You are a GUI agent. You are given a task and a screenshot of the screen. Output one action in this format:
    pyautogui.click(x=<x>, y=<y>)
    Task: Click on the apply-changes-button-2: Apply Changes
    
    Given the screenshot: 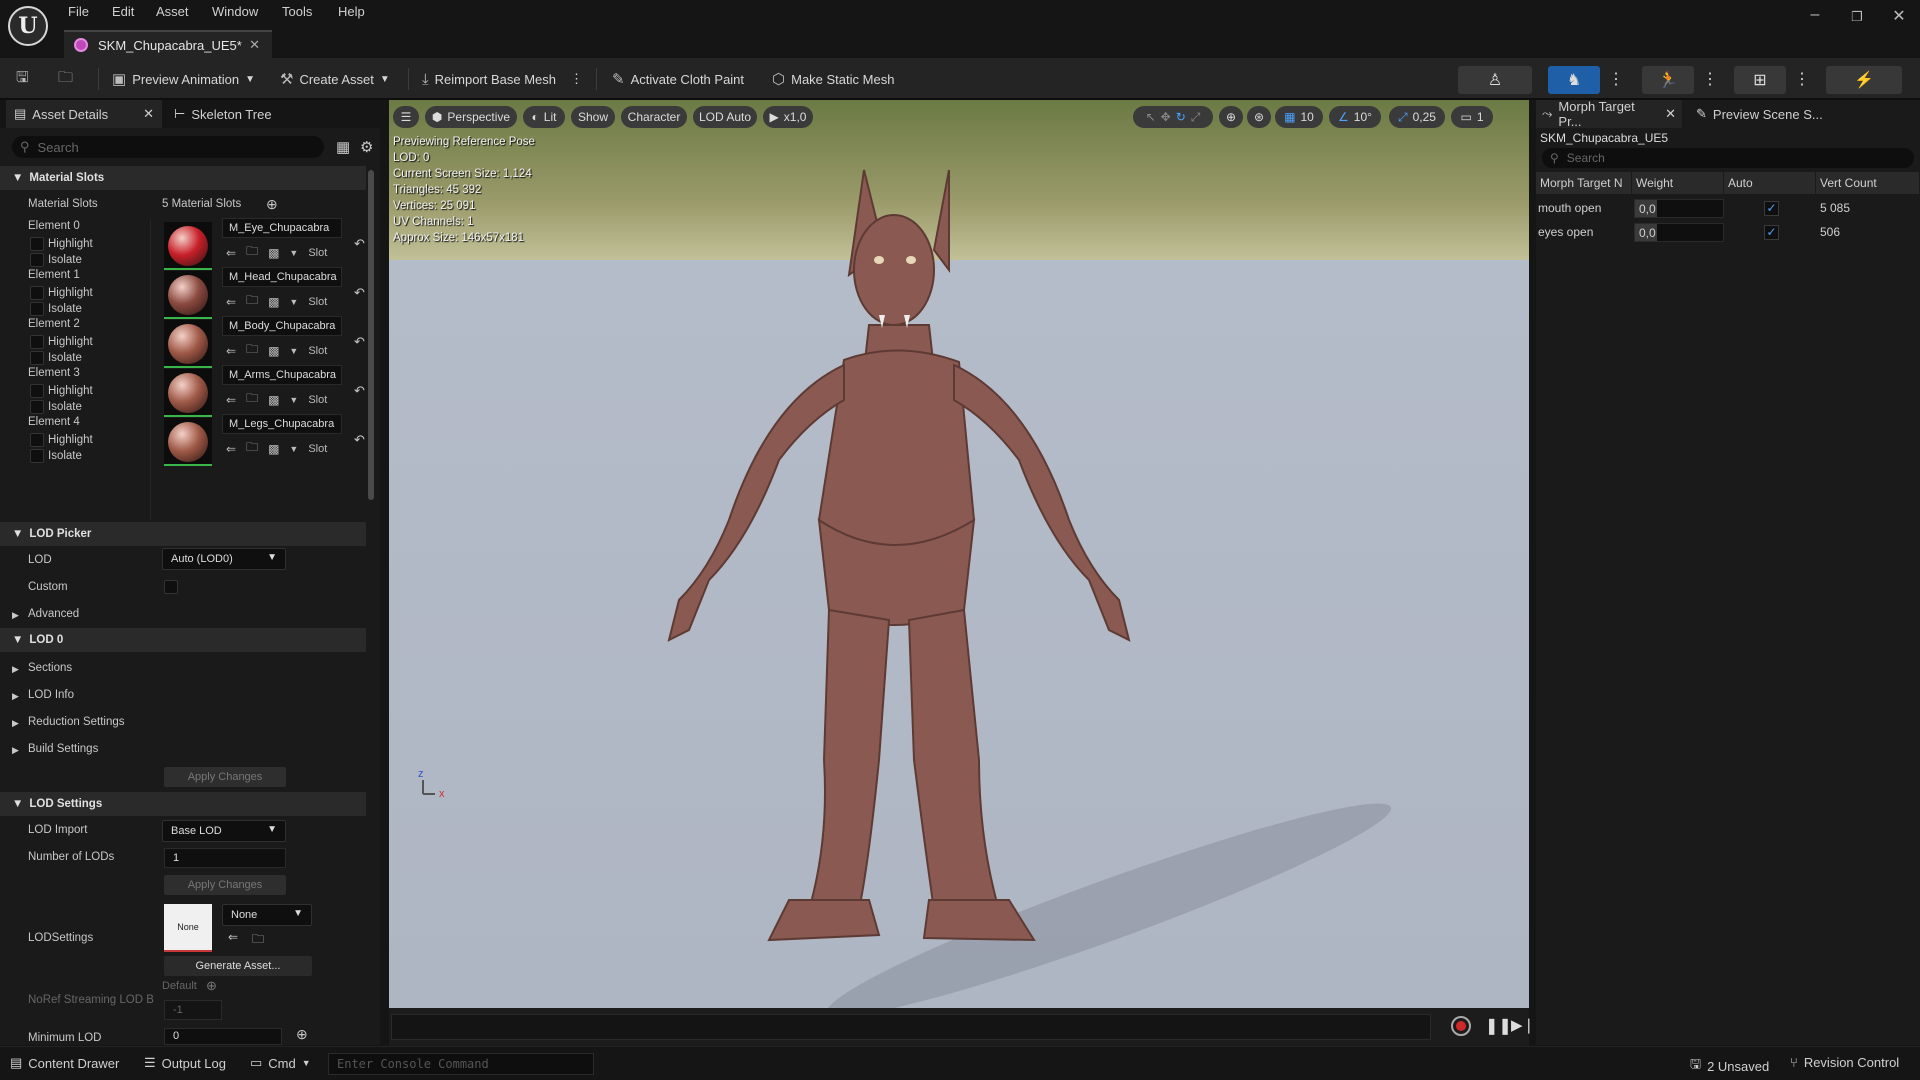 What is the action you would take?
    pyautogui.click(x=225, y=885)
    